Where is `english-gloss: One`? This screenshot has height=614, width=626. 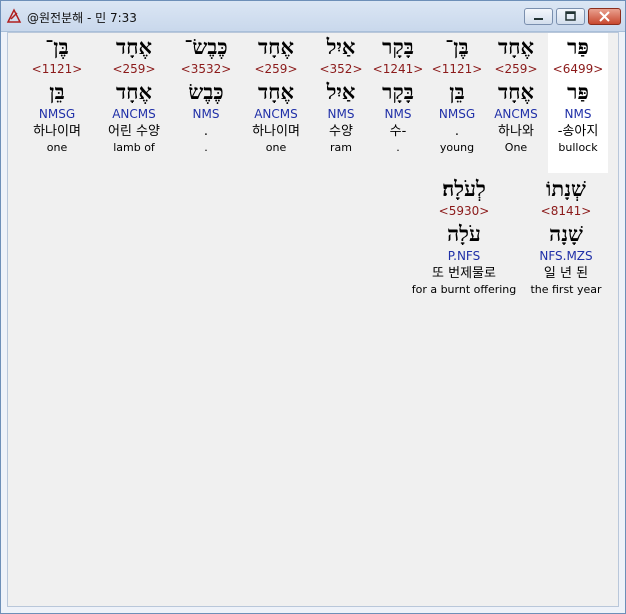
english-gloss: One is located at coordinates (516, 147).